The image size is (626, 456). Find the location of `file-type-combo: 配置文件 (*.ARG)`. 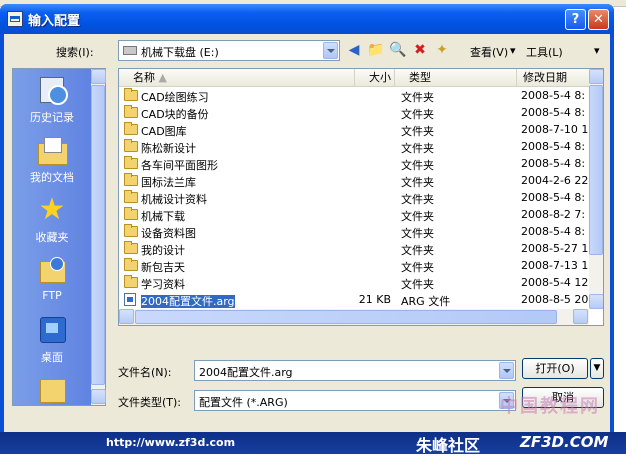

file-type-combo: 配置文件 (*.ARG) is located at coordinates (355, 400).